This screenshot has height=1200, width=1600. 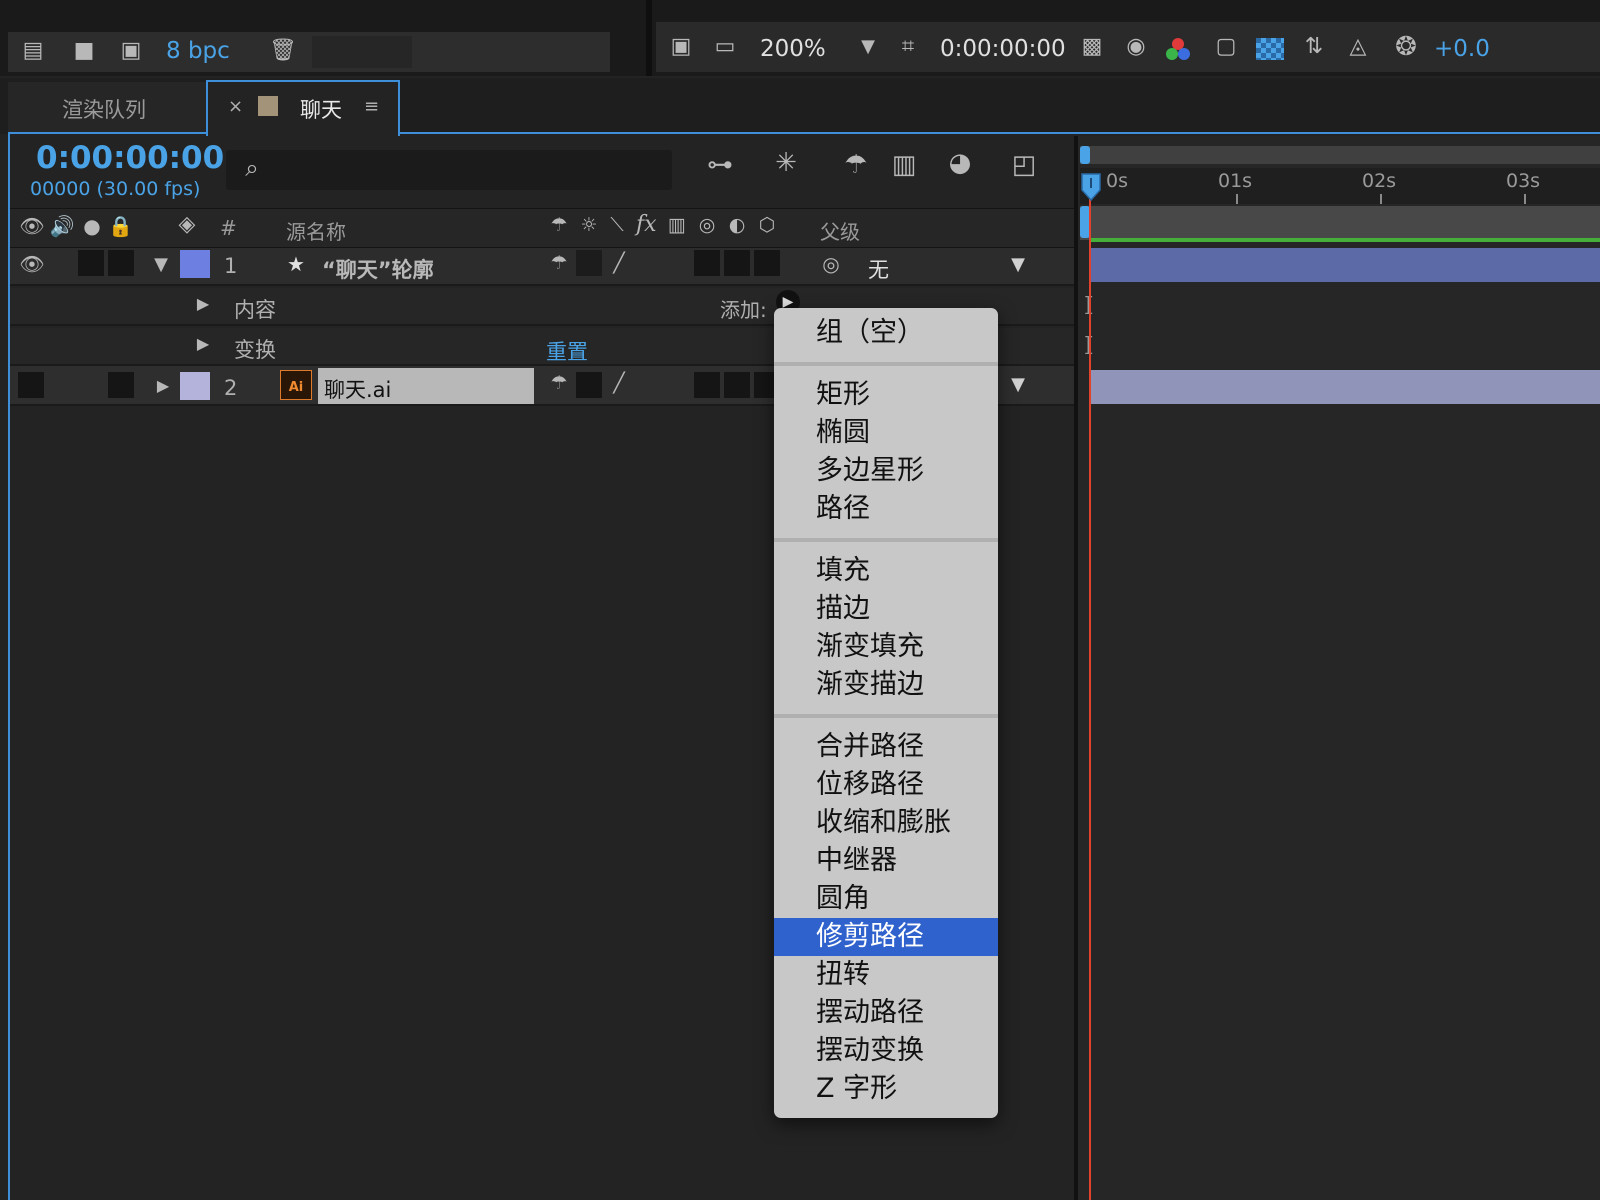 What do you see at coordinates (120, 226) in the screenshot?
I see `lock-icon: 🔒` at bounding box center [120, 226].